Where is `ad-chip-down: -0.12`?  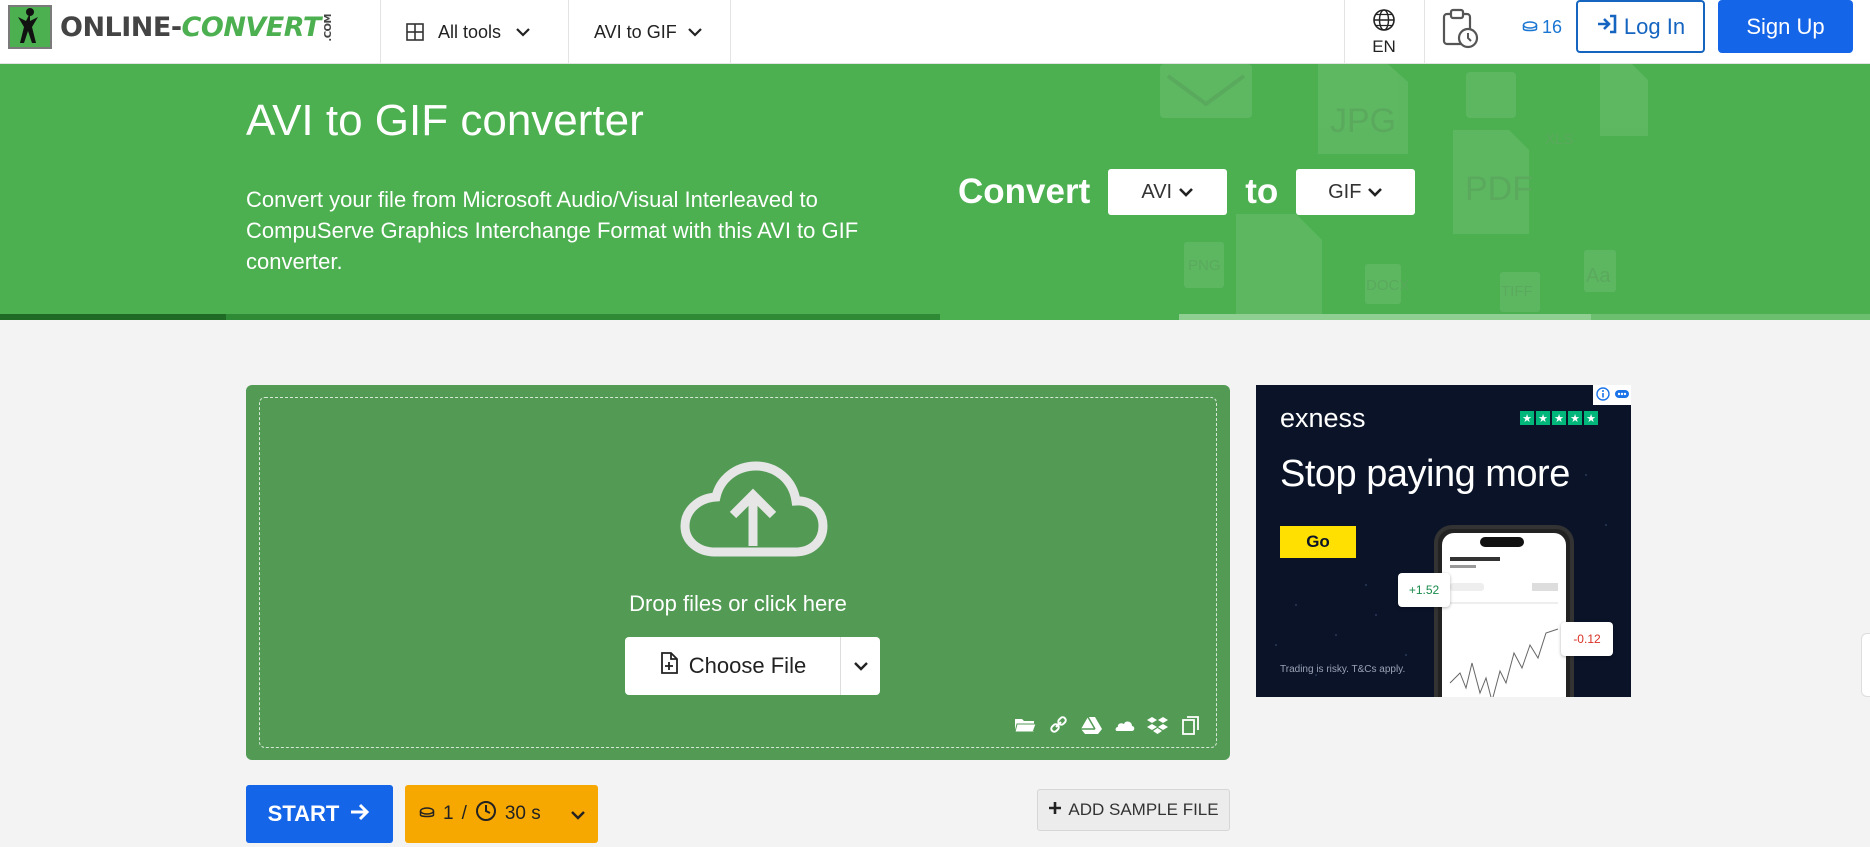
ad-chip-down: -0.12 is located at coordinates (1587, 639).